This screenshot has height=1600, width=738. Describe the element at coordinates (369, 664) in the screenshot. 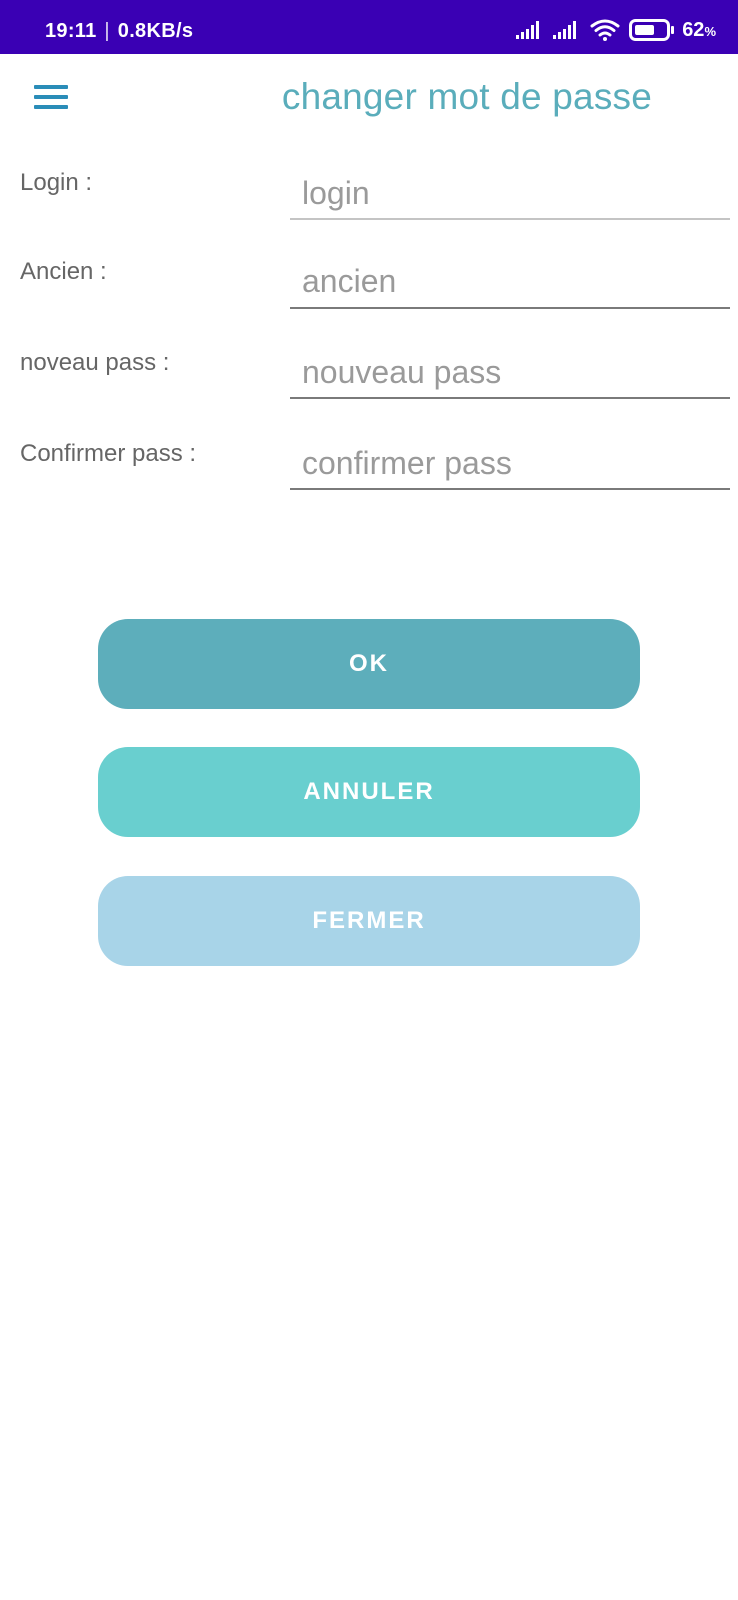

I see `ok-button: OK` at that location.